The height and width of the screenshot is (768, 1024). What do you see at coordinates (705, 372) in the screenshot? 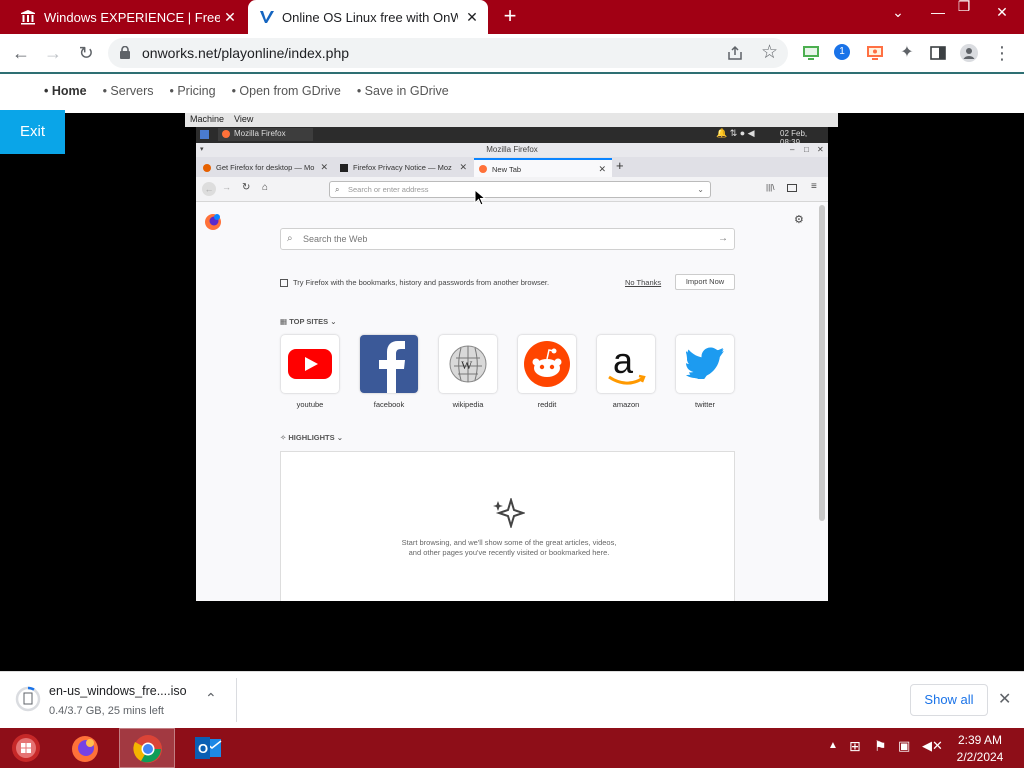
I see `top-site-twitter: twitter` at bounding box center [705, 372].